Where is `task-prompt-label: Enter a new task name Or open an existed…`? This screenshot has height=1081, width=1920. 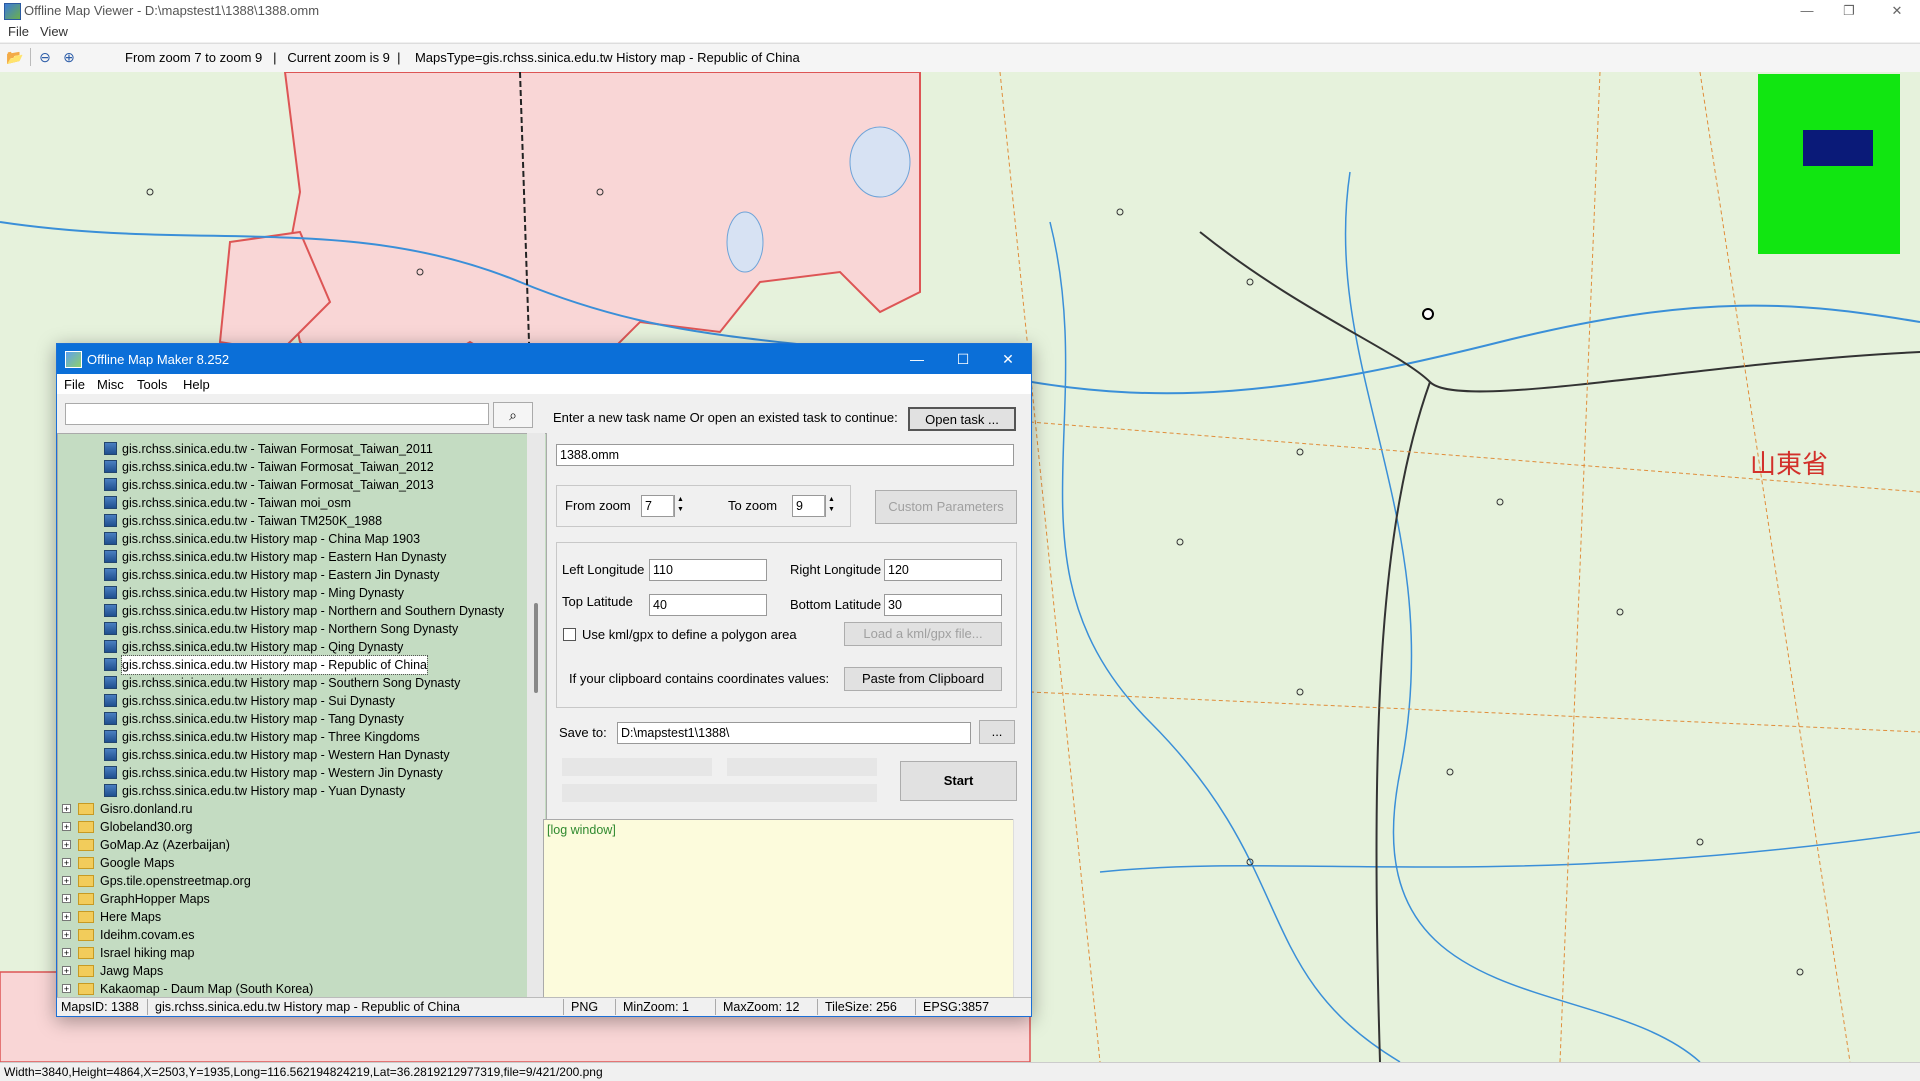 task-prompt-label: Enter a new task name Or open an existed… is located at coordinates (725, 417).